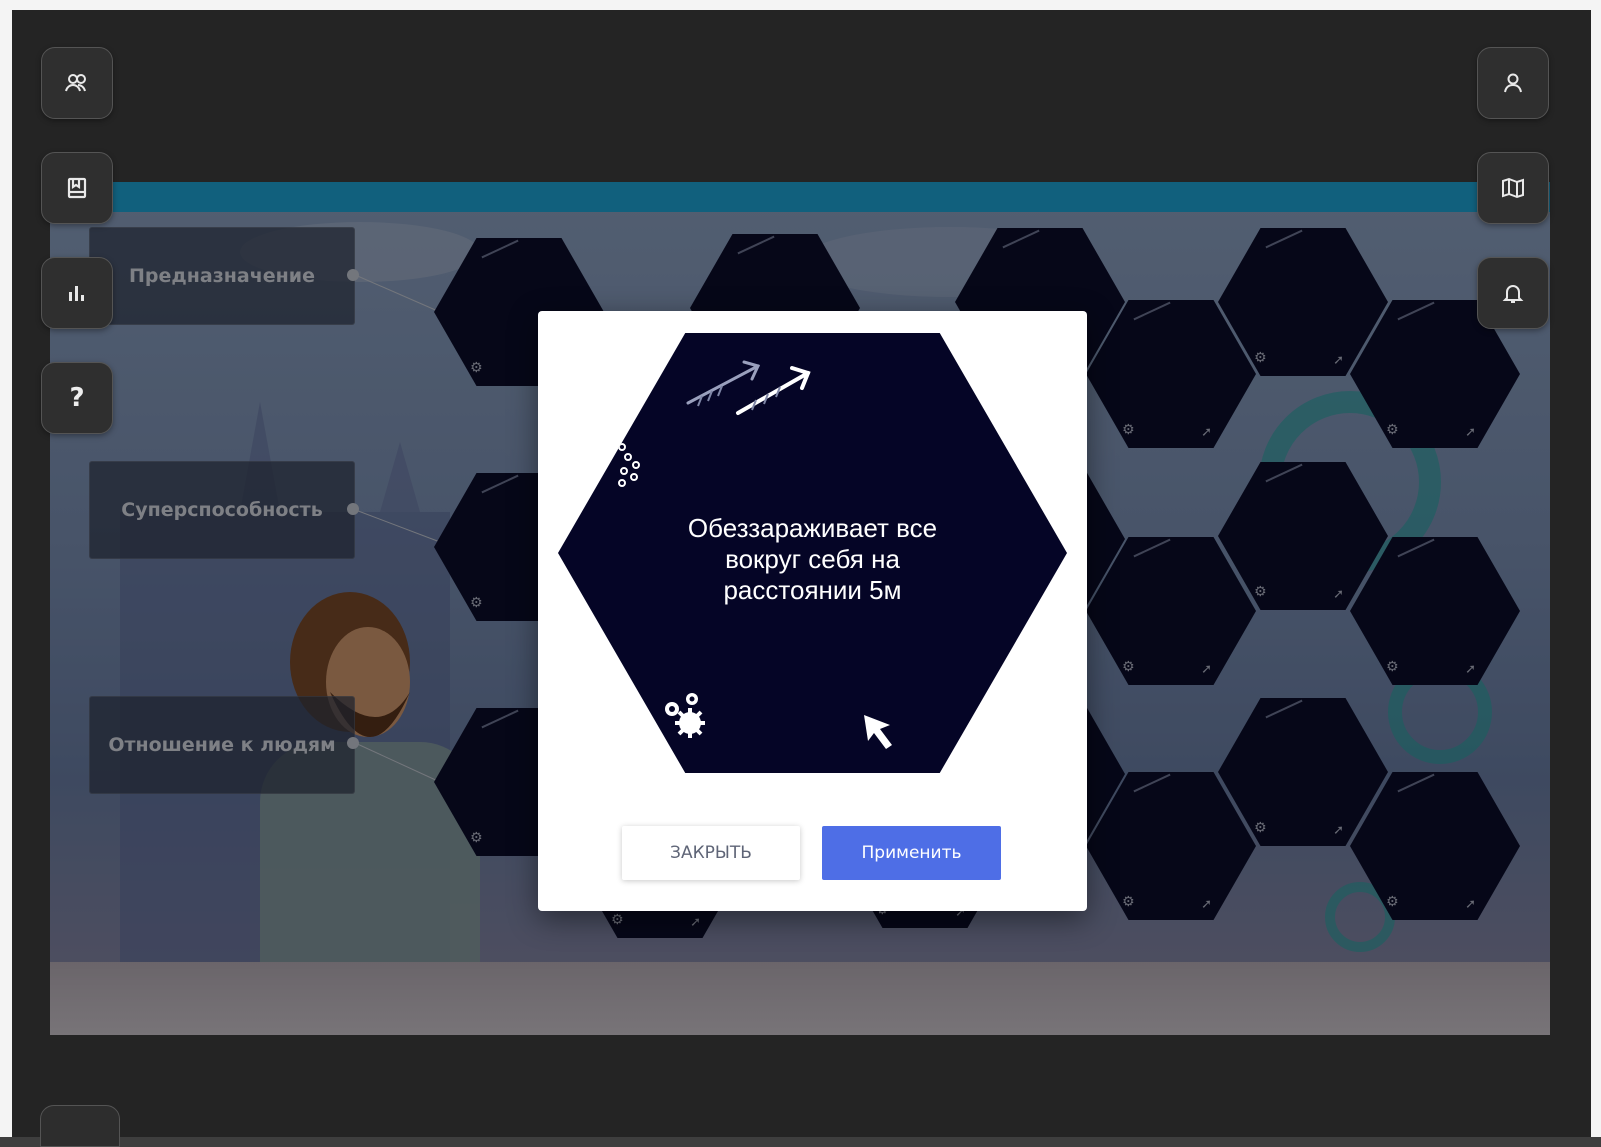  What do you see at coordinates (911, 853) in the screenshot?
I see `apply-button: Применить` at bounding box center [911, 853].